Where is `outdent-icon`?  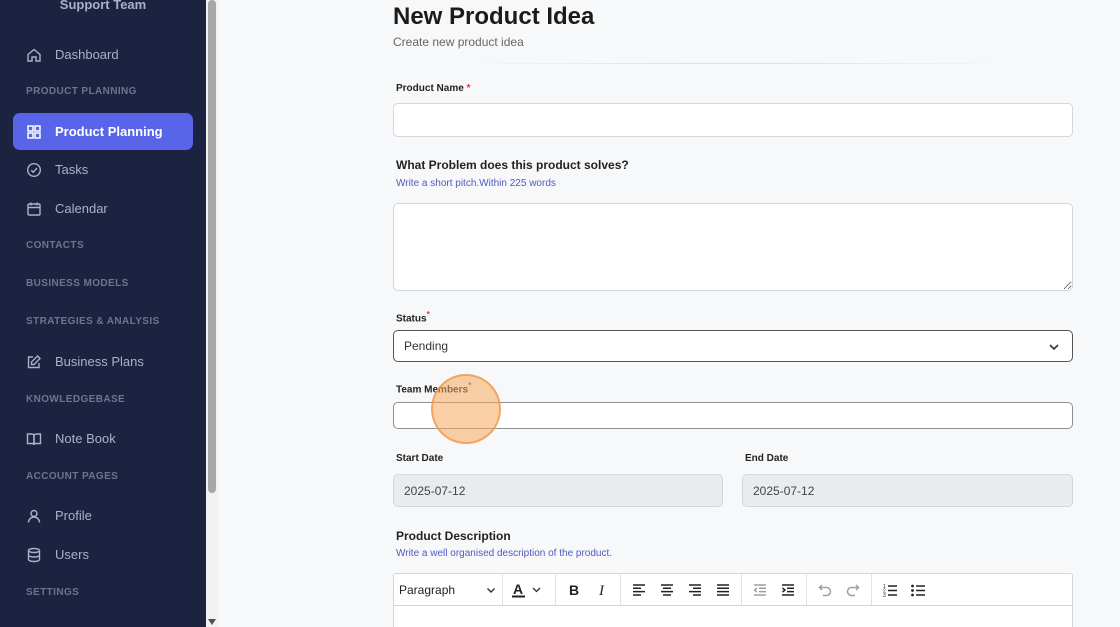
outdent-icon is located at coordinates (759, 589).